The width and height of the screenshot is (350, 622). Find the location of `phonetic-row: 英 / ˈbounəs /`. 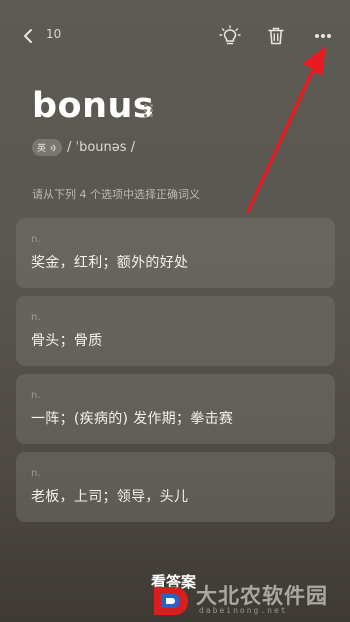

phonetic-row: 英 / ˈbounəs / is located at coordinates (83, 147).